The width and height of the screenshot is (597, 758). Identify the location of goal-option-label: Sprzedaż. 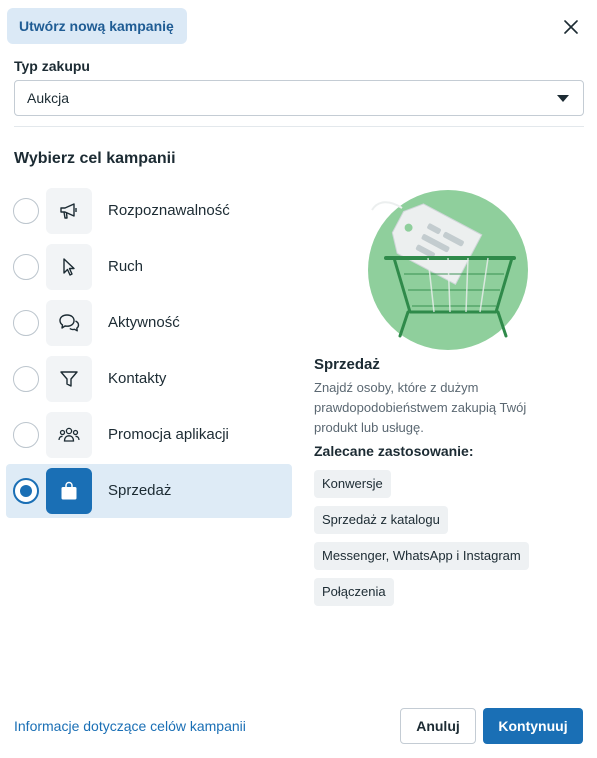
(140, 490).